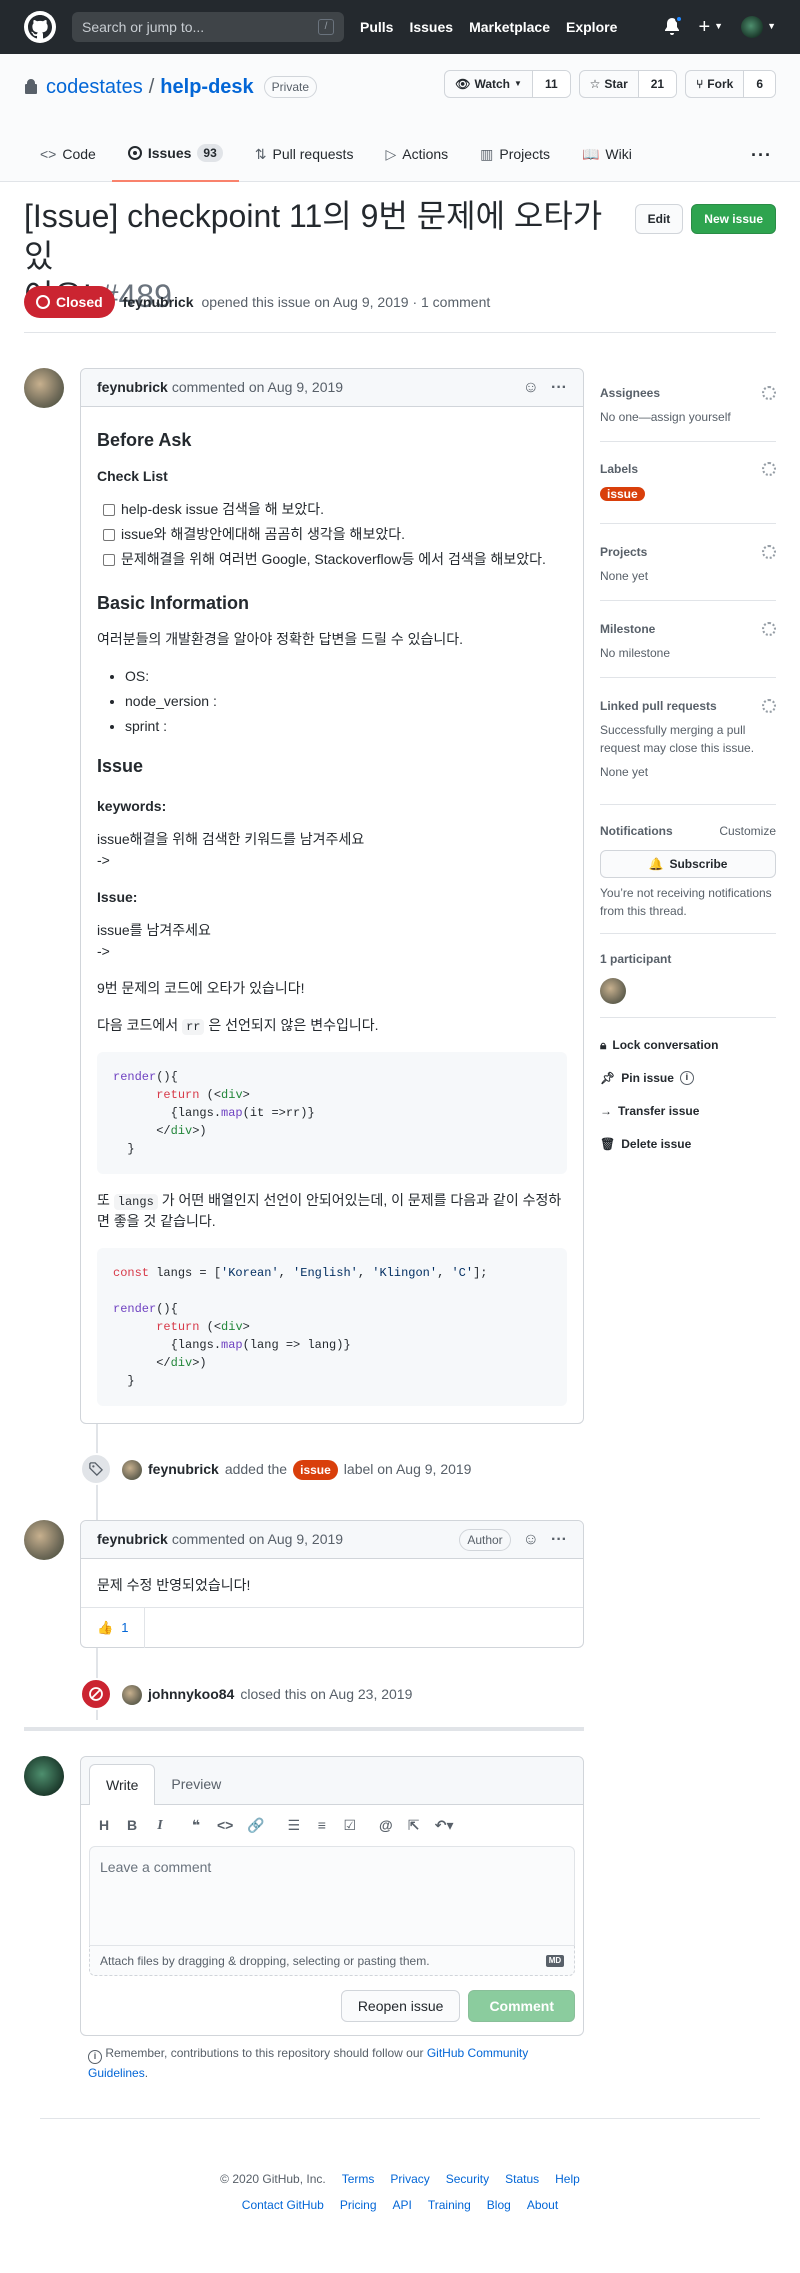 The height and width of the screenshot is (2273, 800). What do you see at coordinates (322, 1825) in the screenshot?
I see `numbered-list-icon: ≡` at bounding box center [322, 1825].